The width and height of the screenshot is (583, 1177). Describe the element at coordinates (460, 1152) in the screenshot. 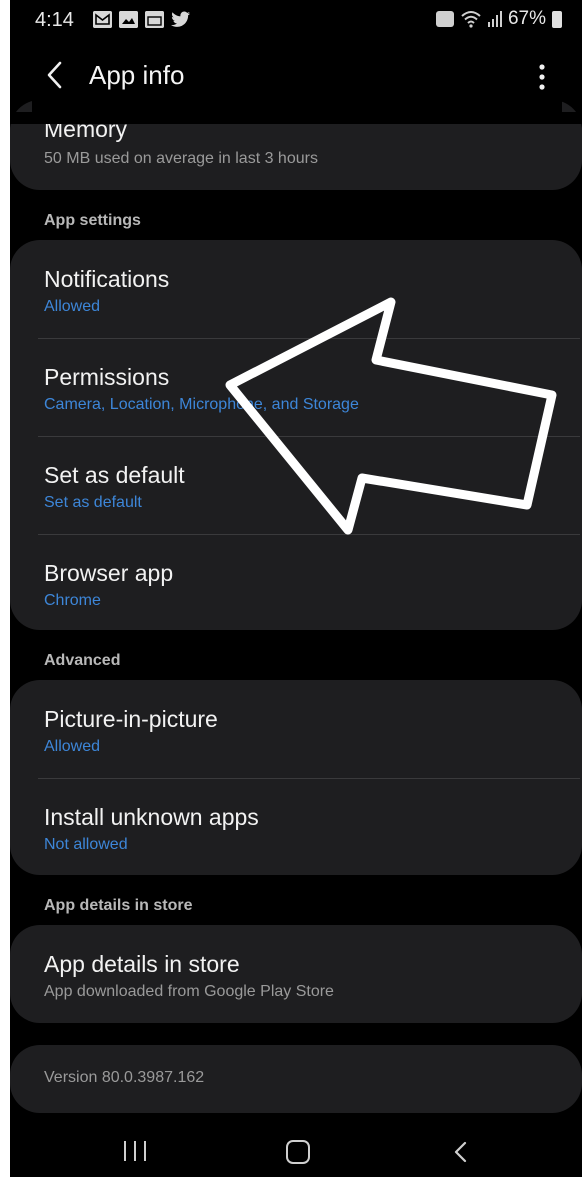

I see `back-nav-icon` at that location.